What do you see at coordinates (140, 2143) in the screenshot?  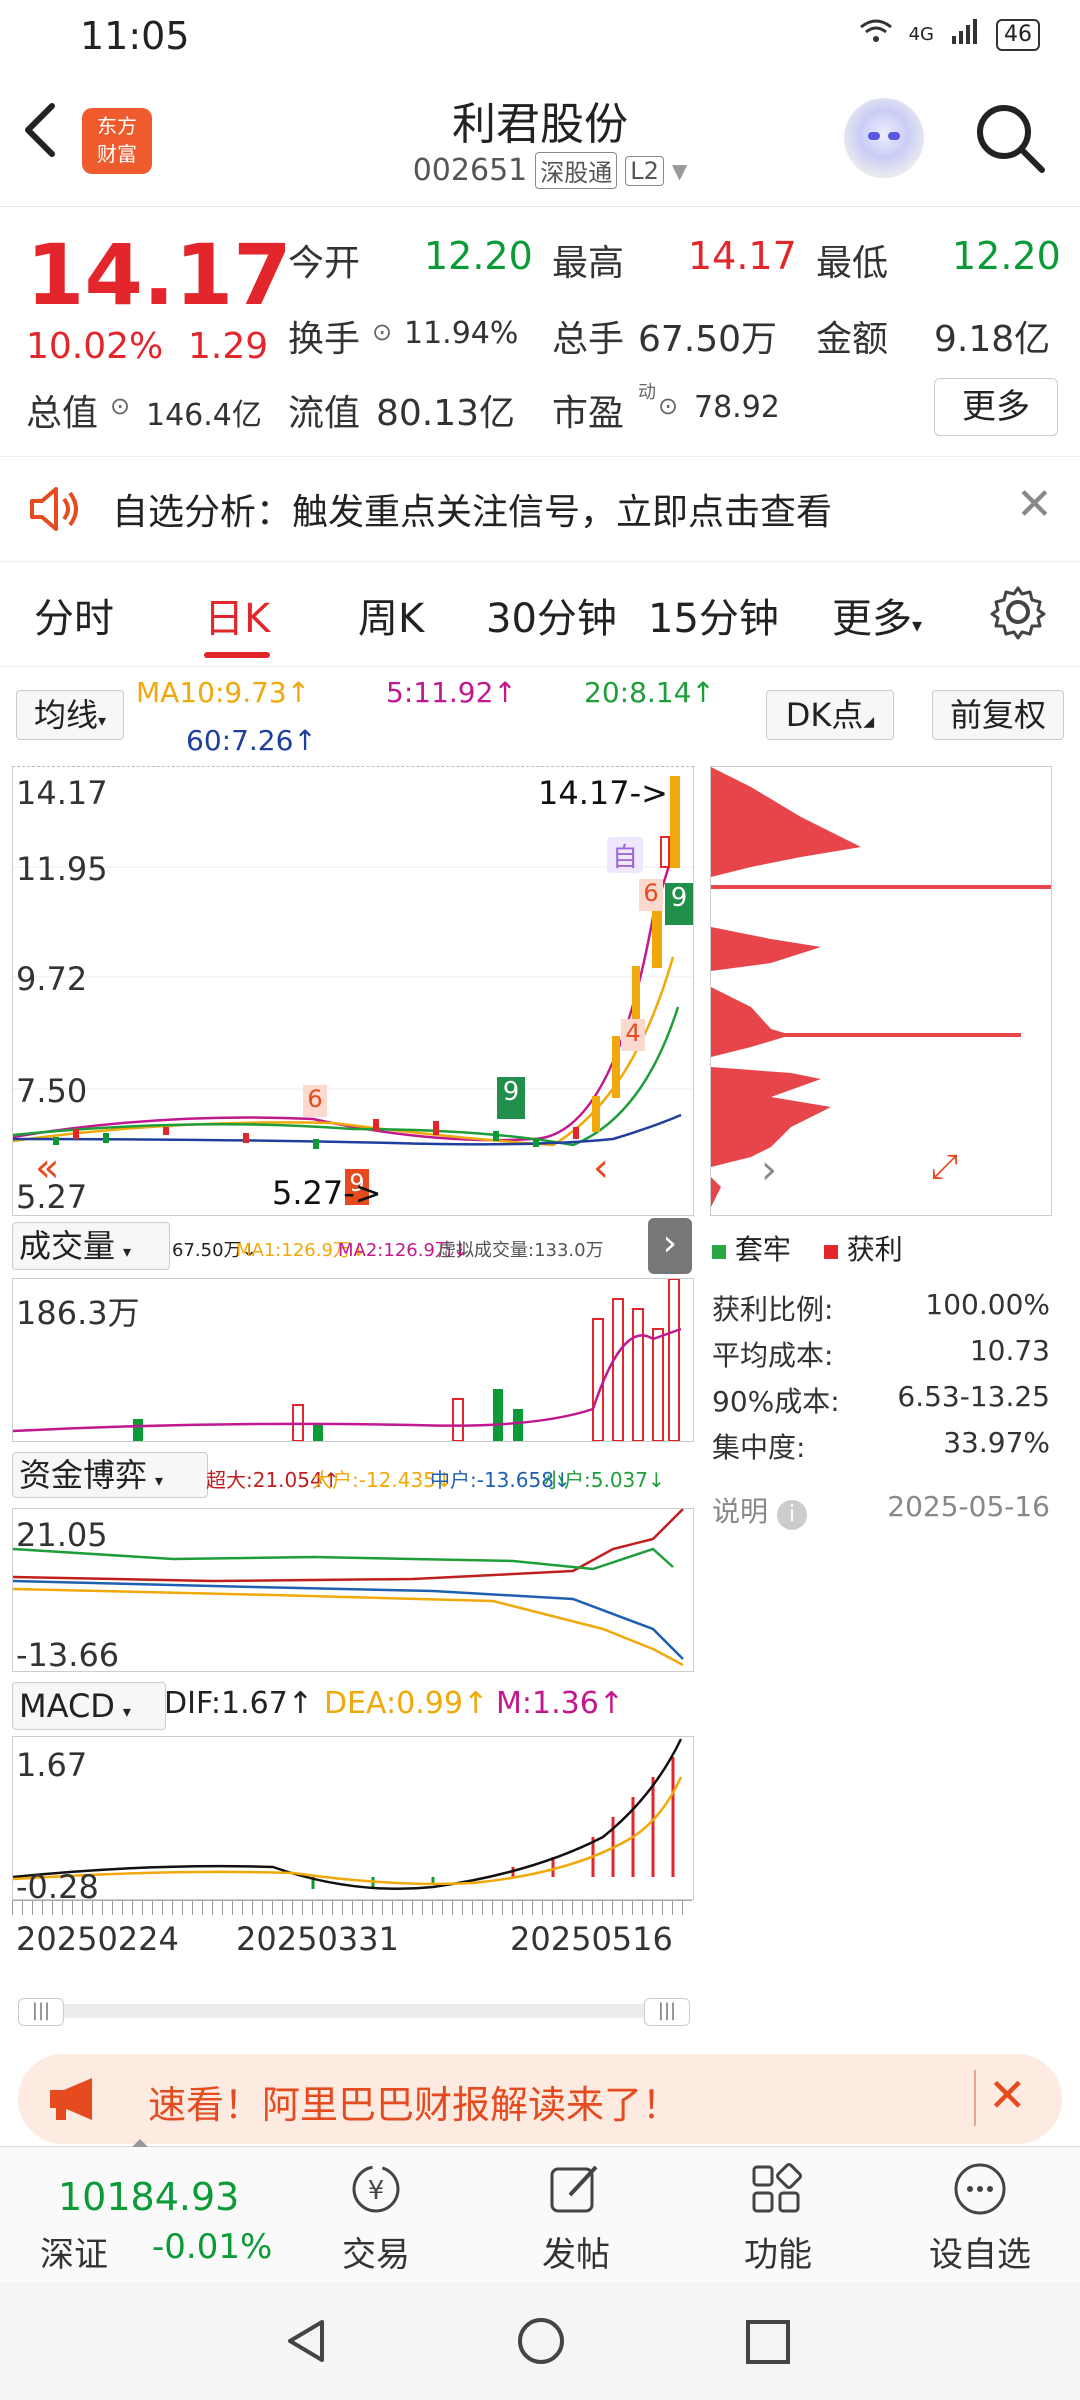 I see `caret-up-icon` at bounding box center [140, 2143].